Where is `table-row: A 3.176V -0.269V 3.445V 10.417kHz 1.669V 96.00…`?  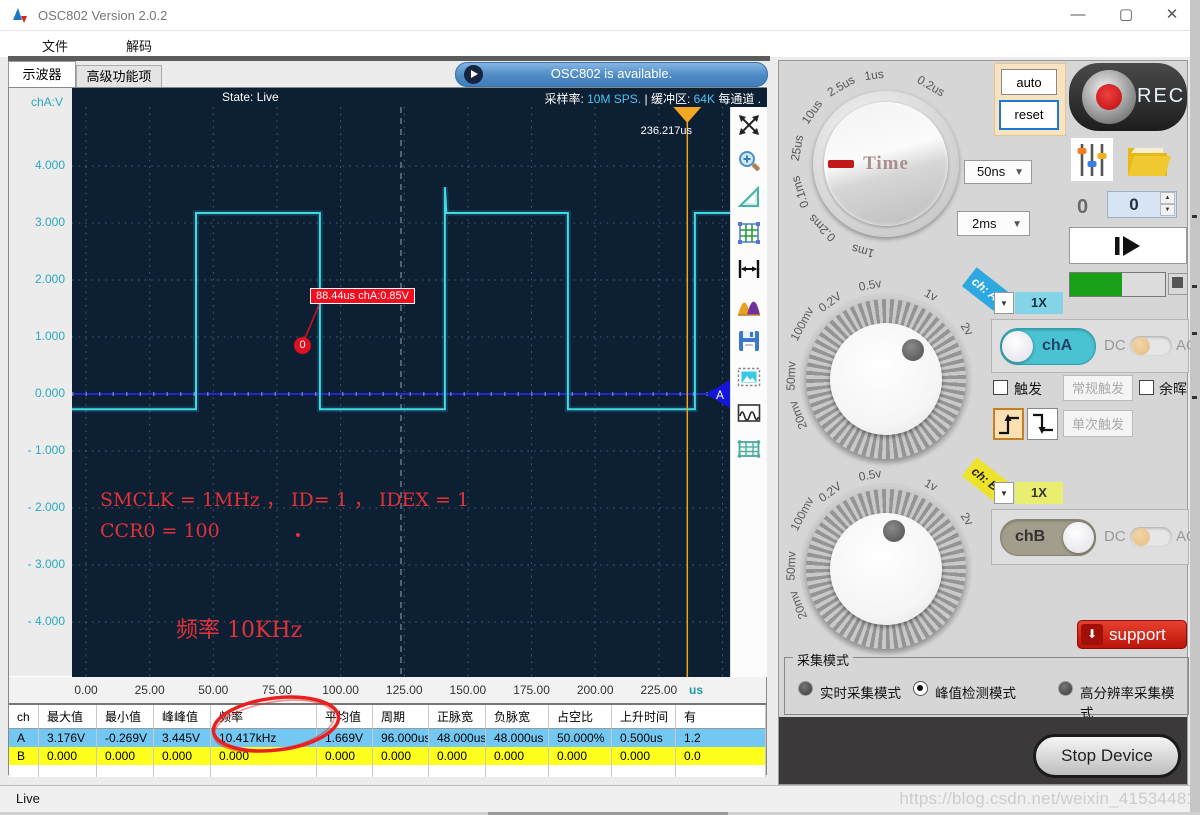 table-row: A 3.176V -0.269V 3.445V 10.417kHz 1.669V 96.00… is located at coordinates (387, 738).